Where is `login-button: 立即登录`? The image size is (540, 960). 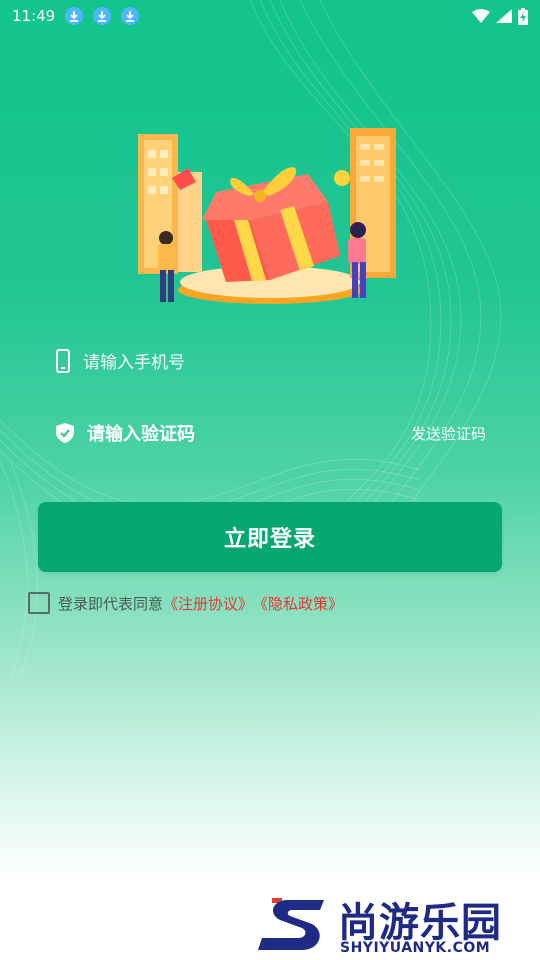
login-button: 立即登录 is located at coordinates (270, 537).